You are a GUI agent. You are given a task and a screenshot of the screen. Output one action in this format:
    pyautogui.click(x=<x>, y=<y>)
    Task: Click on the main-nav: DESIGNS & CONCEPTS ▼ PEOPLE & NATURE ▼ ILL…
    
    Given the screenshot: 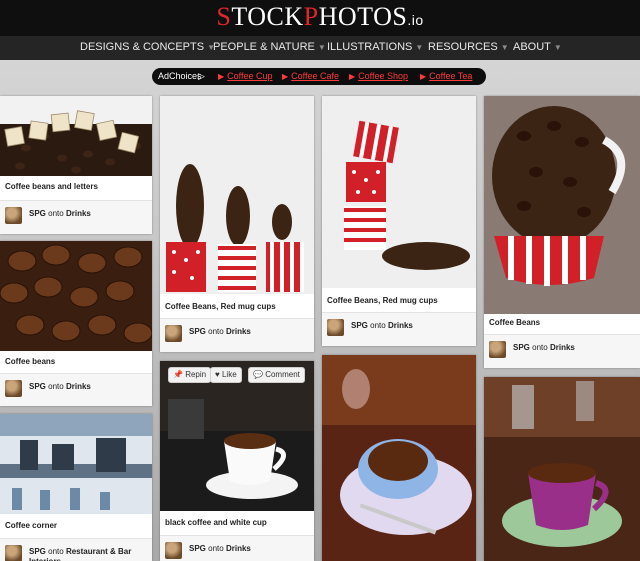 What is the action you would take?
    pyautogui.click(x=320, y=48)
    